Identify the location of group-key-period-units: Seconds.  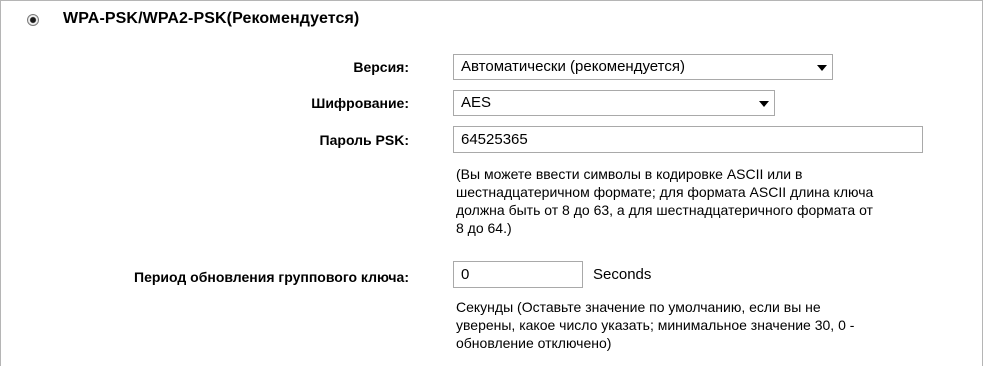
(622, 274).